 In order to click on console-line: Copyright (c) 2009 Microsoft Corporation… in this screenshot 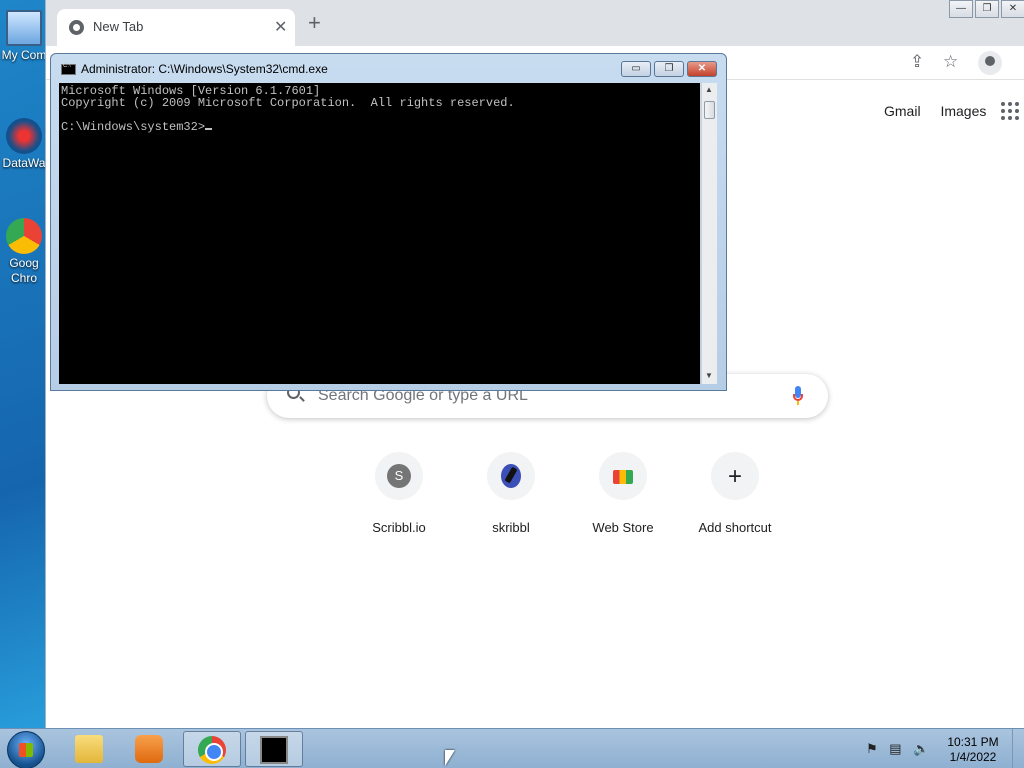, I will do `click(288, 103)`.